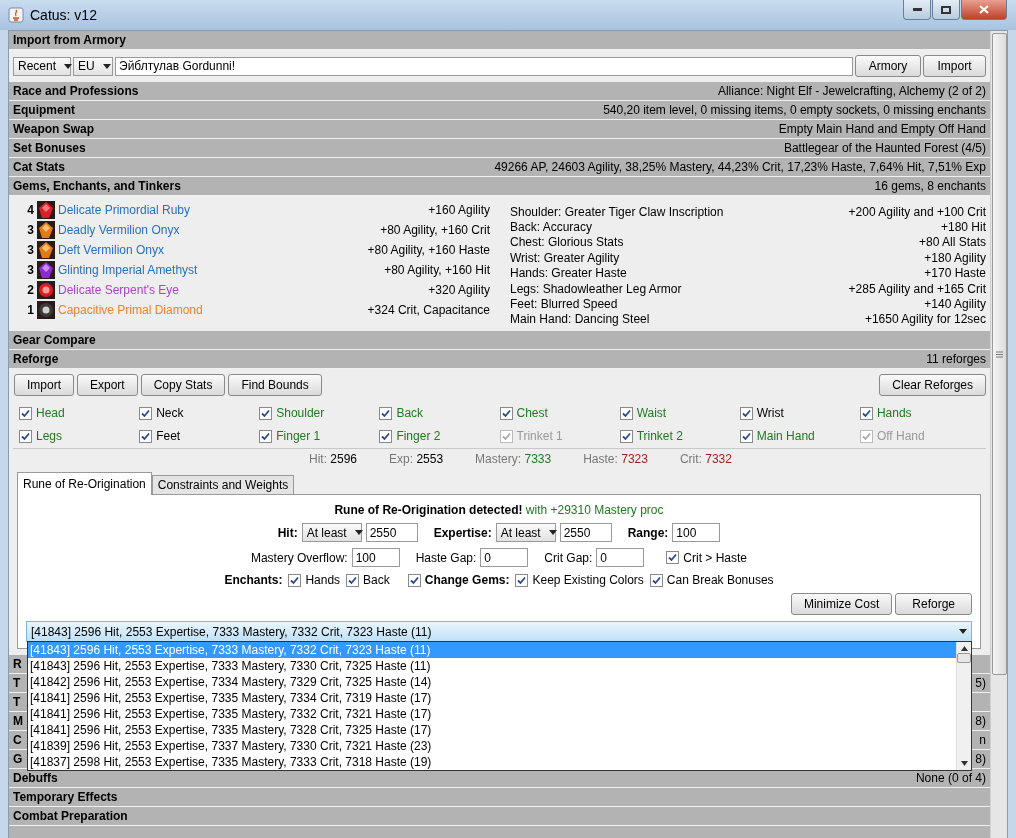 The height and width of the screenshot is (838, 1016). What do you see at coordinates (93, 66) in the screenshot?
I see `region-dropdown: EU` at bounding box center [93, 66].